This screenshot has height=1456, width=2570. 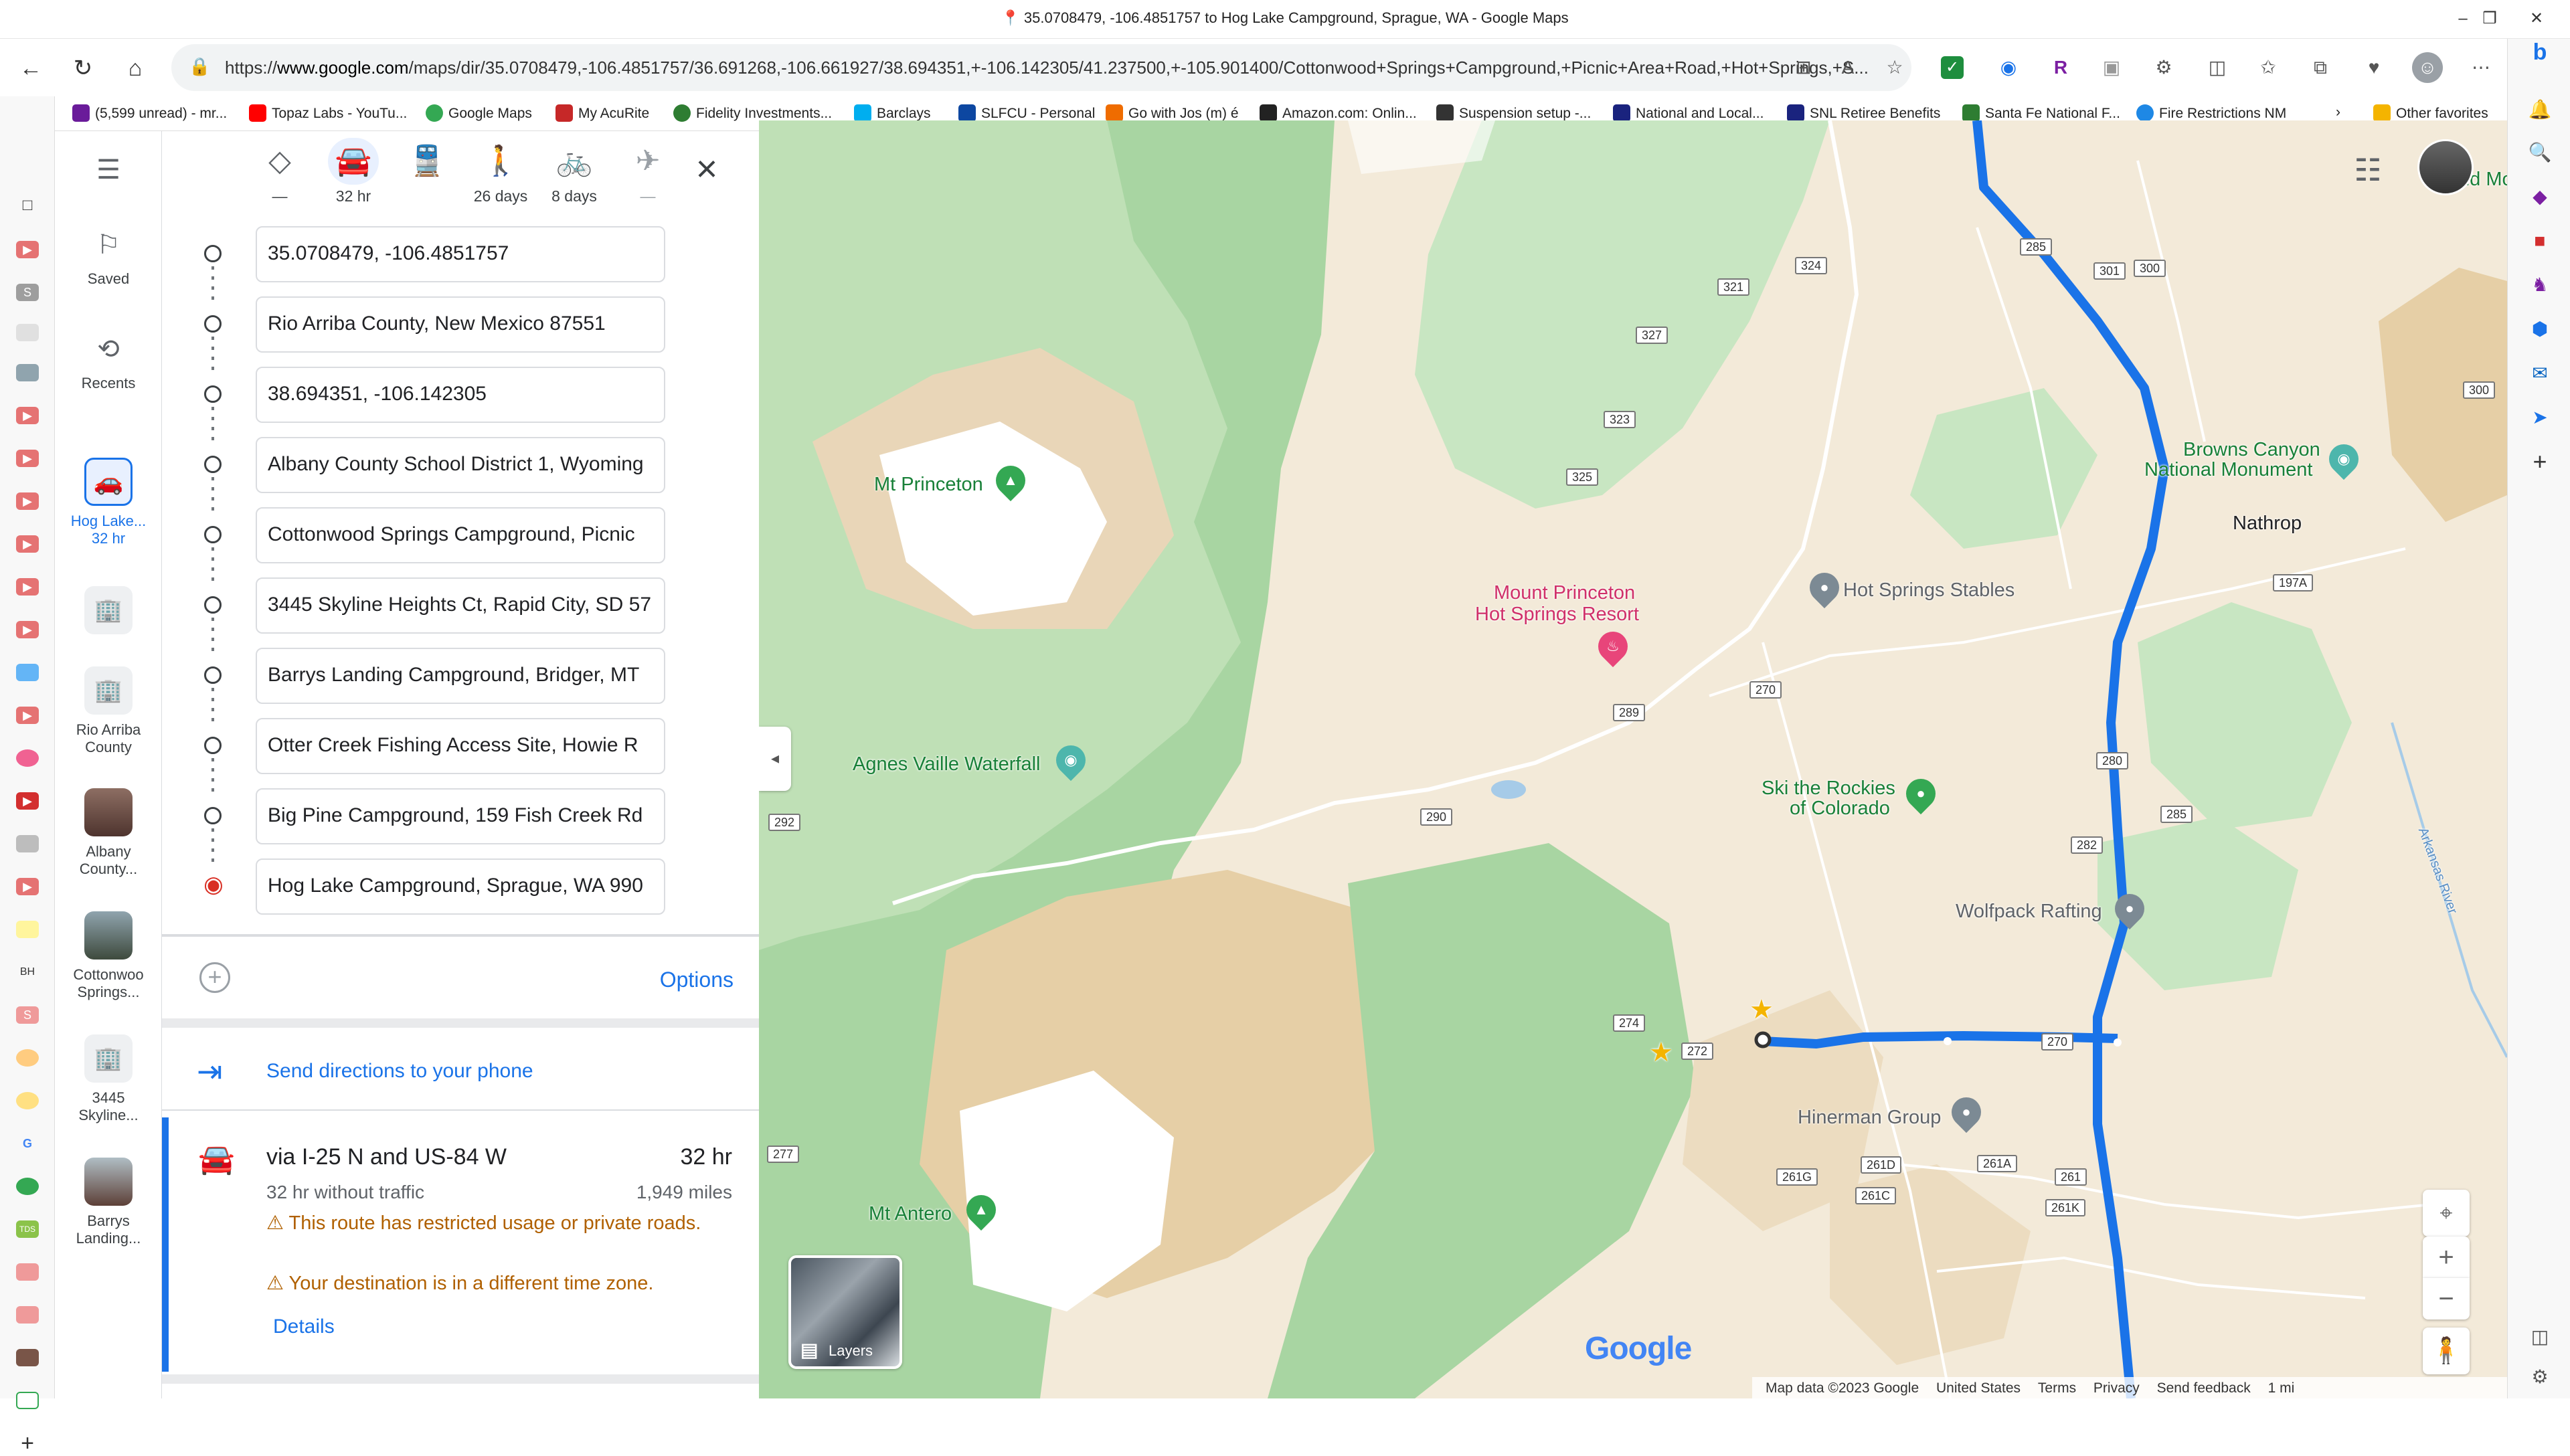 What do you see at coordinates (2446, 1257) in the screenshot?
I see `zoom-in-button: +` at bounding box center [2446, 1257].